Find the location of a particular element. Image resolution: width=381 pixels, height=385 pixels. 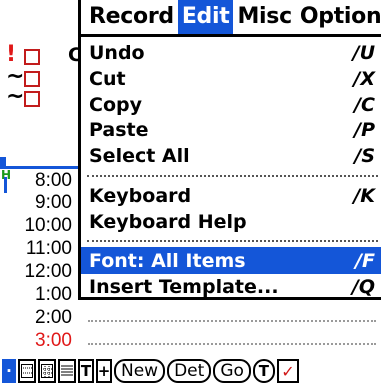

new-button: New is located at coordinates (140, 371).